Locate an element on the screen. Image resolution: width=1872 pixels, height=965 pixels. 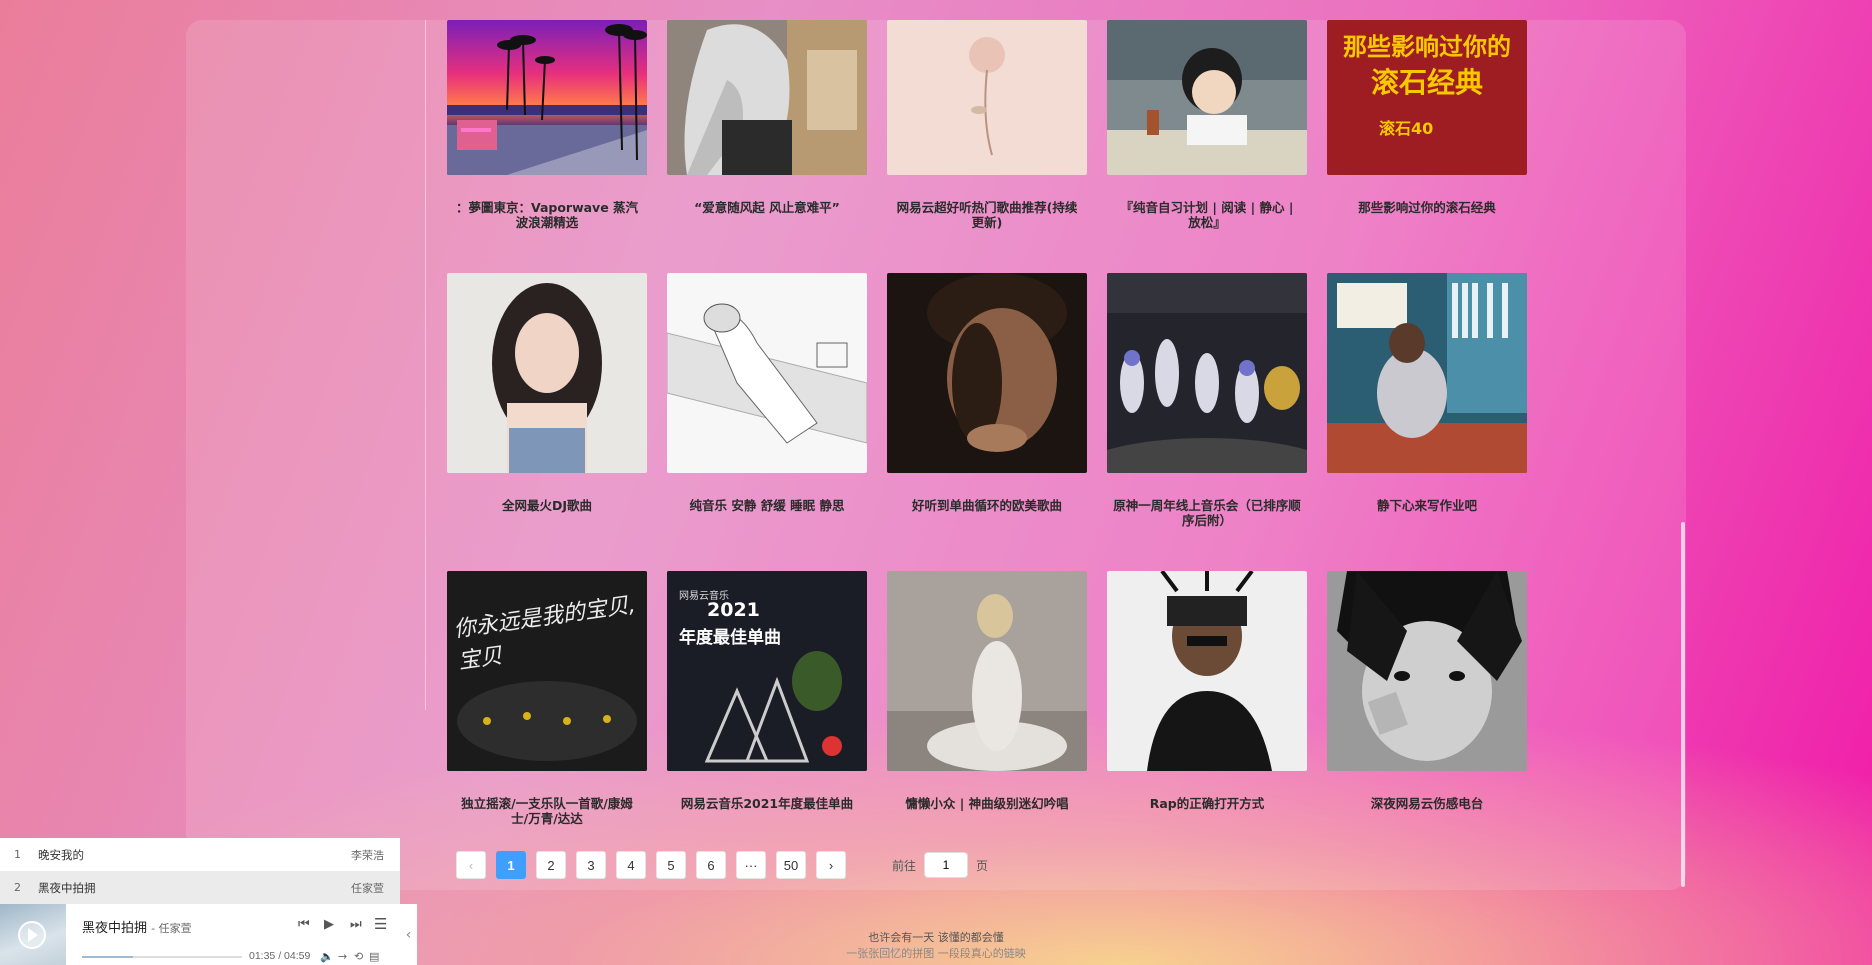
page-button: 5 is located at coordinates (671, 865).